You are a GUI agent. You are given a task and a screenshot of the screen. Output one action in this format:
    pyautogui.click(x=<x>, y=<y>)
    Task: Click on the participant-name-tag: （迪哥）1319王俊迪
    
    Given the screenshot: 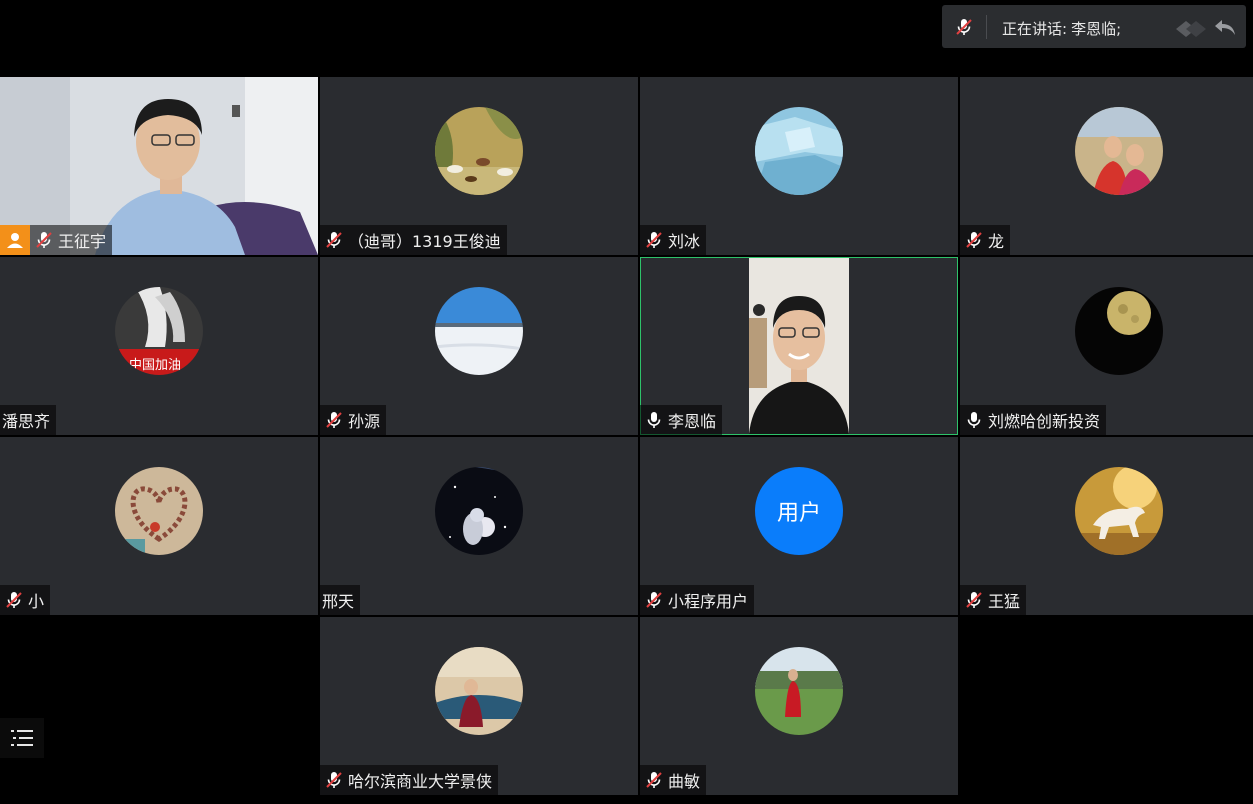 What is the action you would take?
    pyautogui.click(x=413, y=240)
    